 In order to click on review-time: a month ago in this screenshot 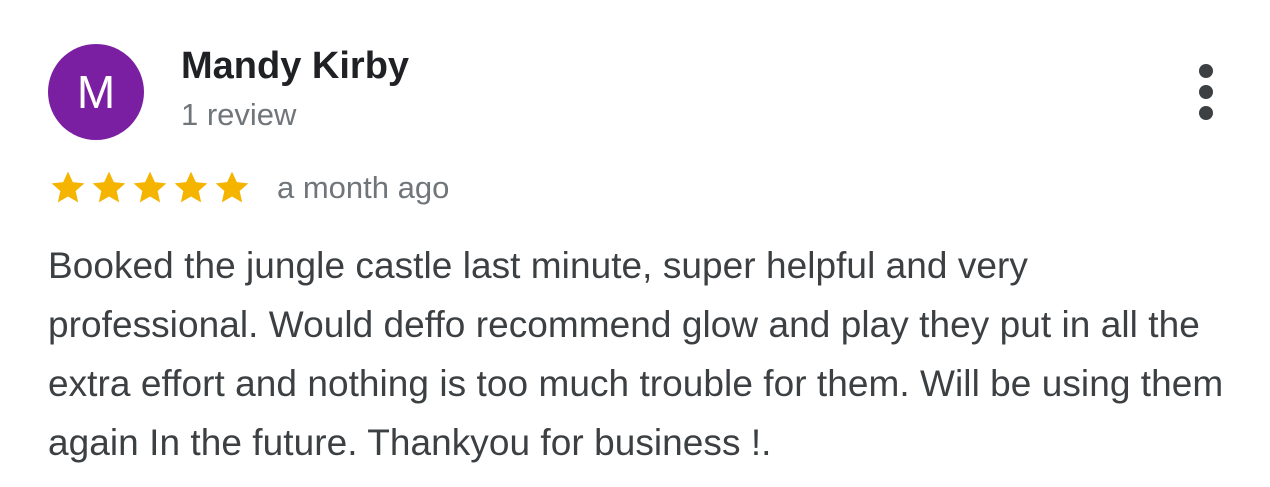, I will do `click(363, 187)`.